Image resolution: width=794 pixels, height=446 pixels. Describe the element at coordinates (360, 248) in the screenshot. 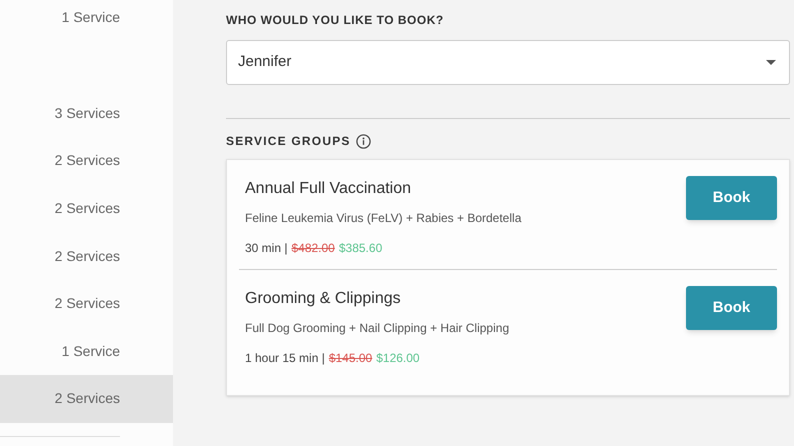

I see `discount-price: $385.60` at that location.